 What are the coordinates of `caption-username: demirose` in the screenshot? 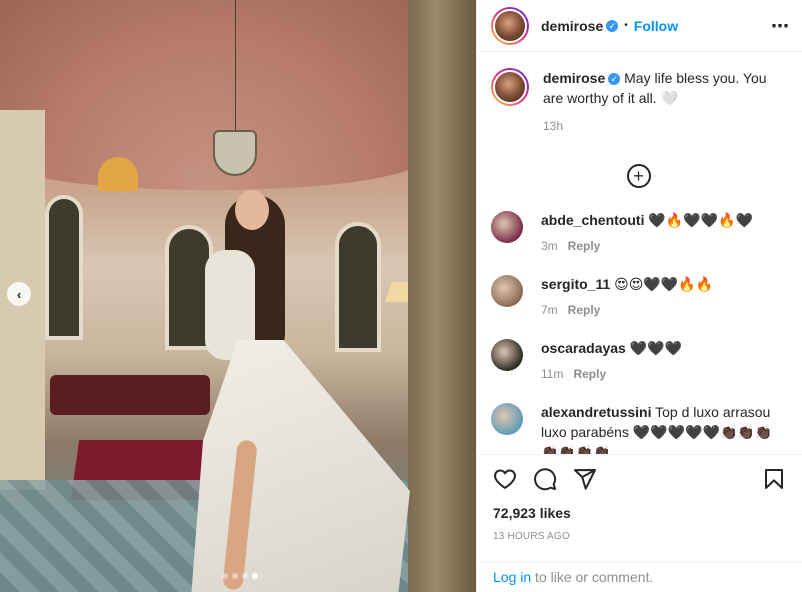 It's located at (574, 78).